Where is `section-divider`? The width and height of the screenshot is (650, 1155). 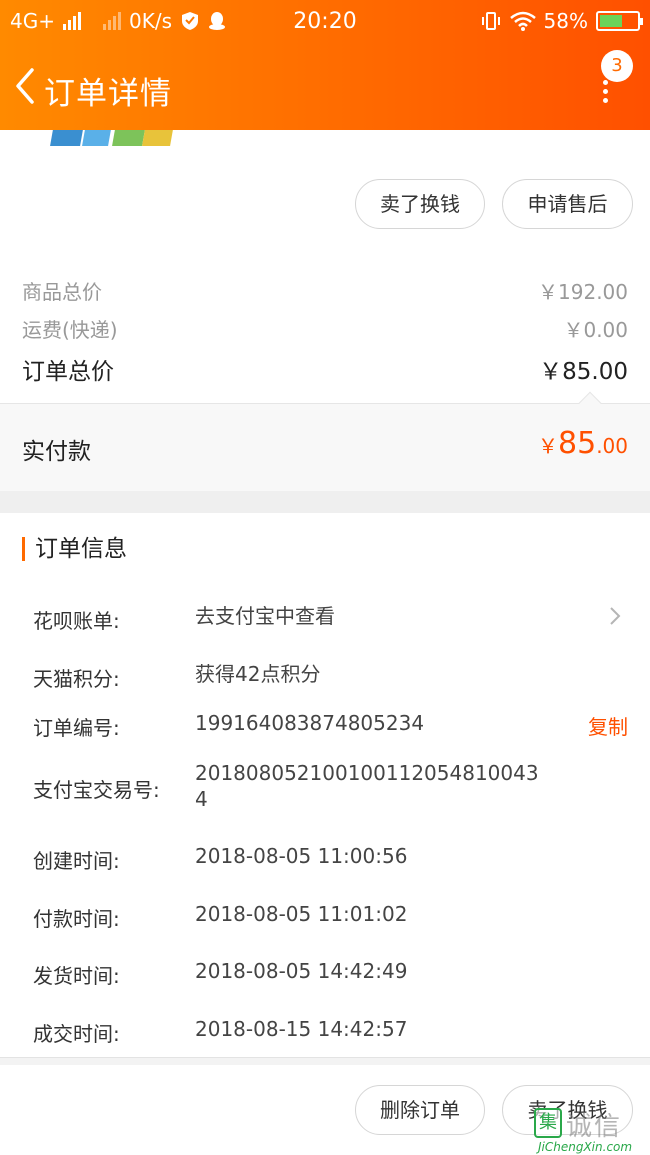 section-divider is located at coordinates (325, 502).